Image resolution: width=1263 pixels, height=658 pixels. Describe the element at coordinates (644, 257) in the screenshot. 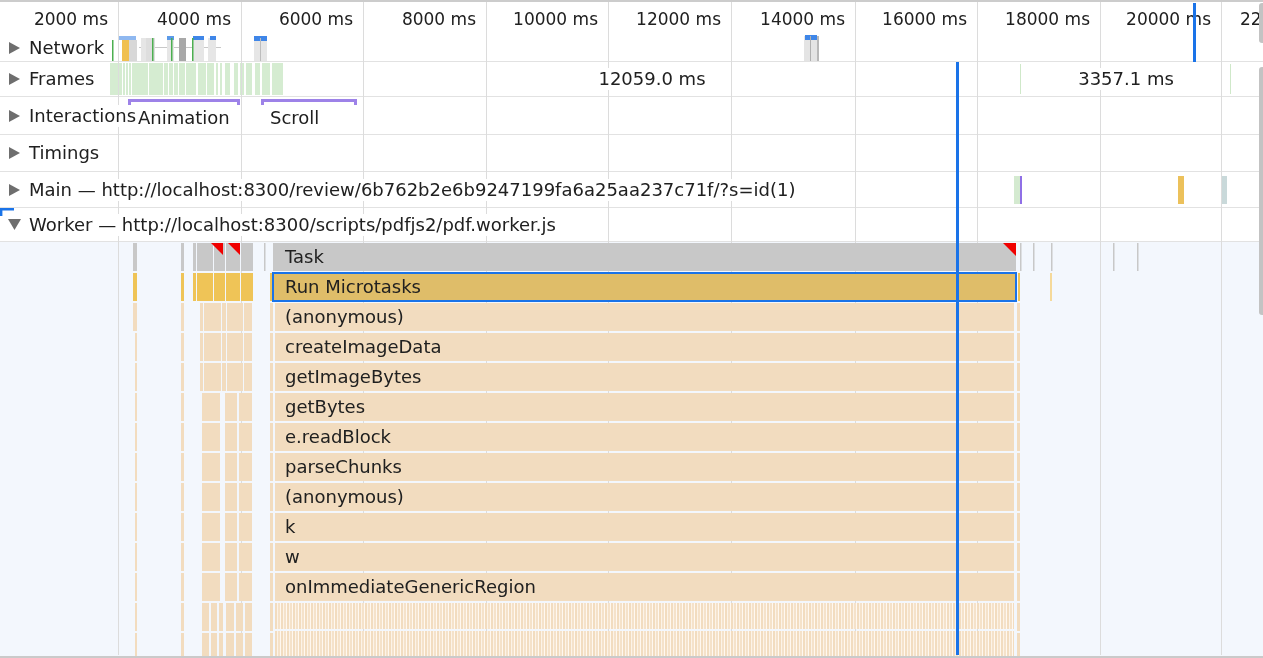

I see `flame-entry: Task` at that location.